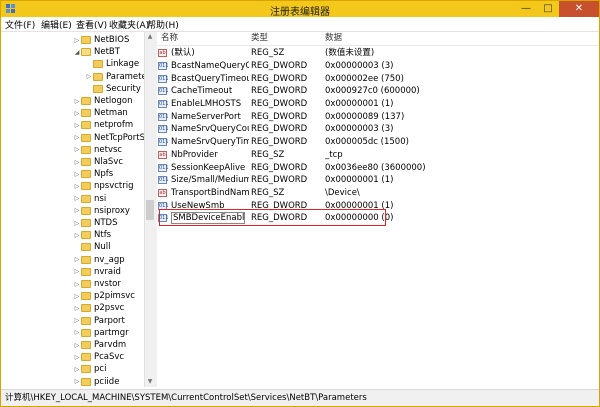 This screenshot has height=407, width=600. What do you see at coordinates (300, 9) in the screenshot?
I see `title-bar: 注册表编辑器 — □ ✕` at bounding box center [300, 9].